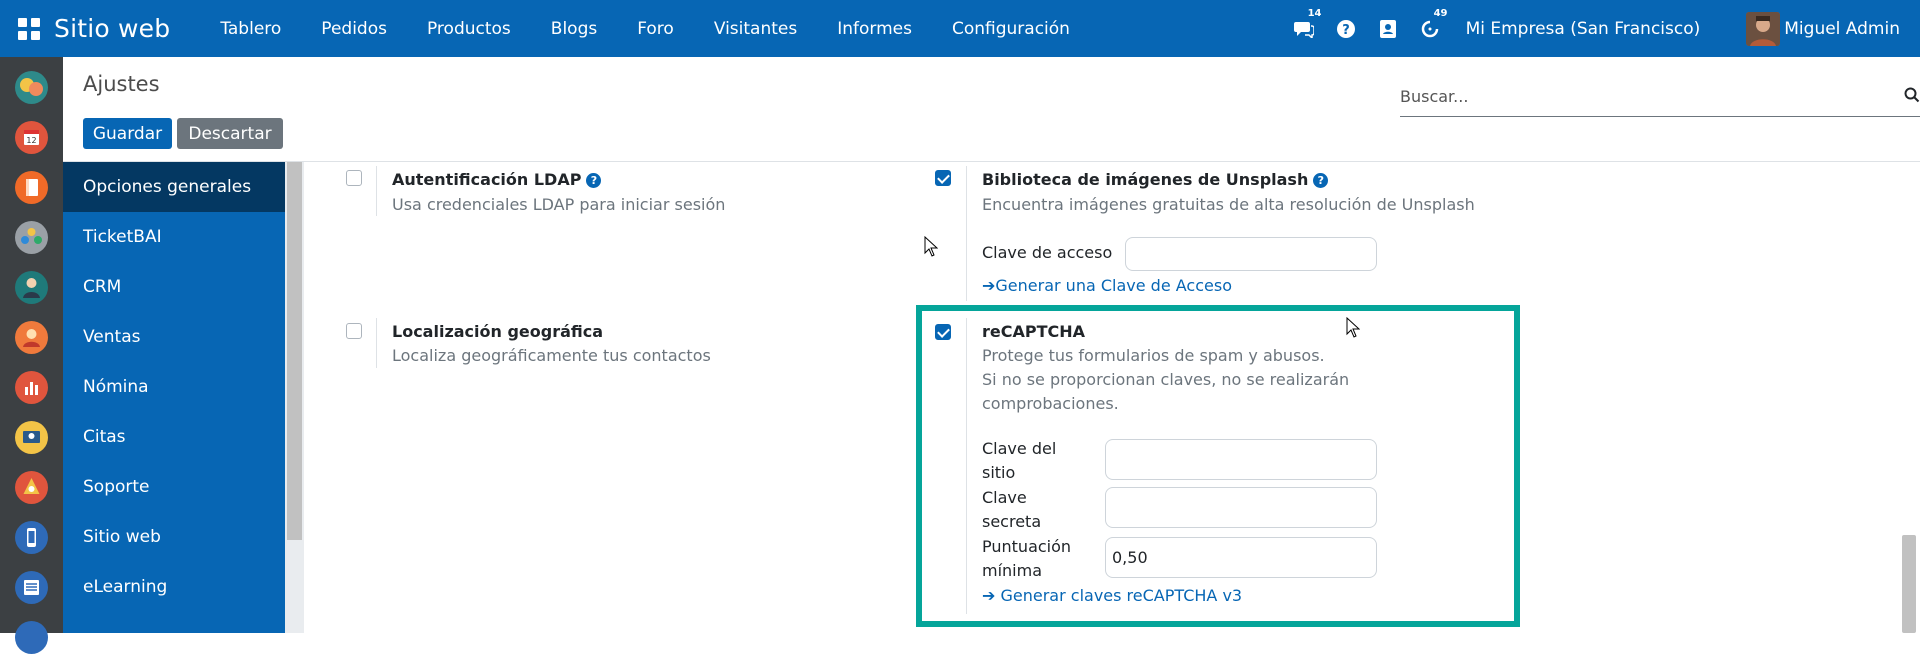 This screenshot has width=1920, height=654. Describe the element at coordinates (1011, 29) in the screenshot. I see `menu-item-configuracion: Configuración` at that location.